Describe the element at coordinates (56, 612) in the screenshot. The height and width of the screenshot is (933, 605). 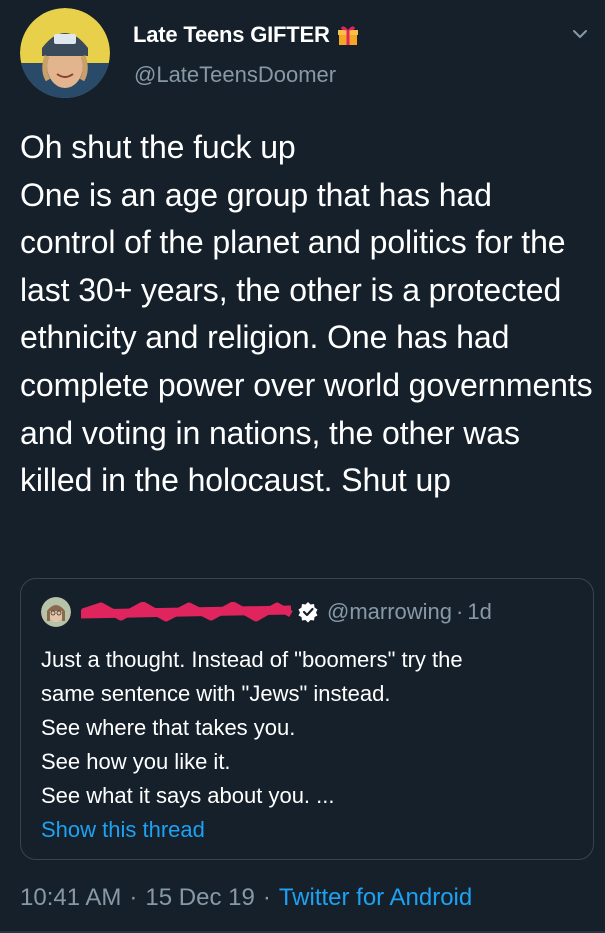
I see `quoted-author-avatar` at that location.